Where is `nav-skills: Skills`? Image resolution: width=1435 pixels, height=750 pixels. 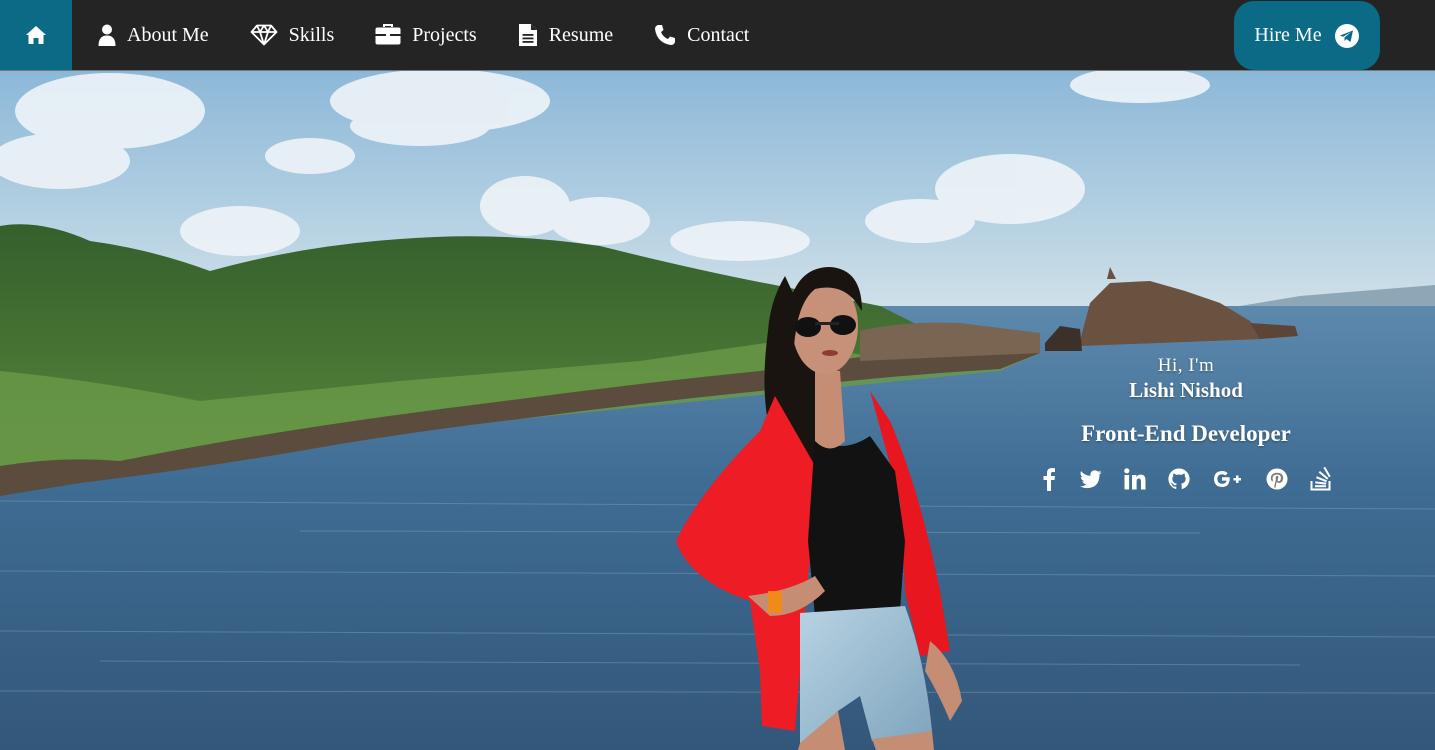 nav-skills: Skills is located at coordinates (292, 35).